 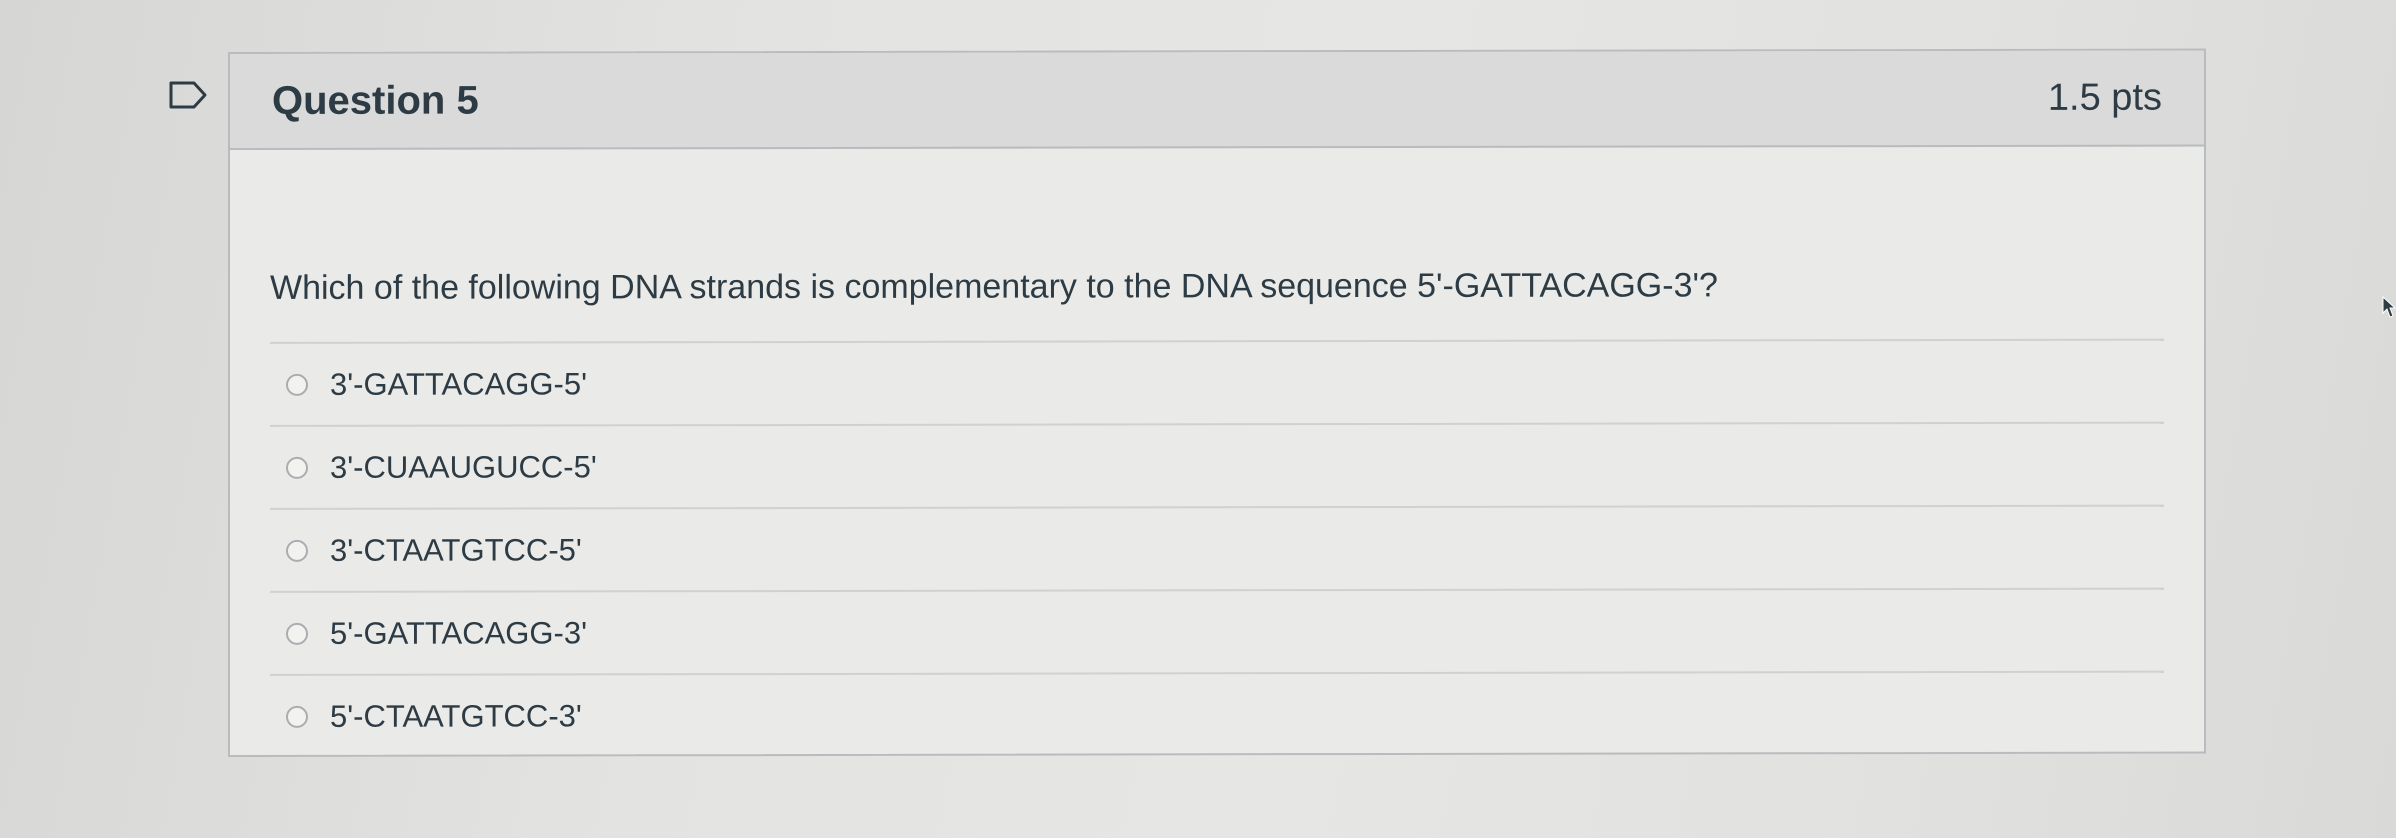 I want to click on answer-label: 3'-CTAATGTCC-5', so click(x=456, y=550).